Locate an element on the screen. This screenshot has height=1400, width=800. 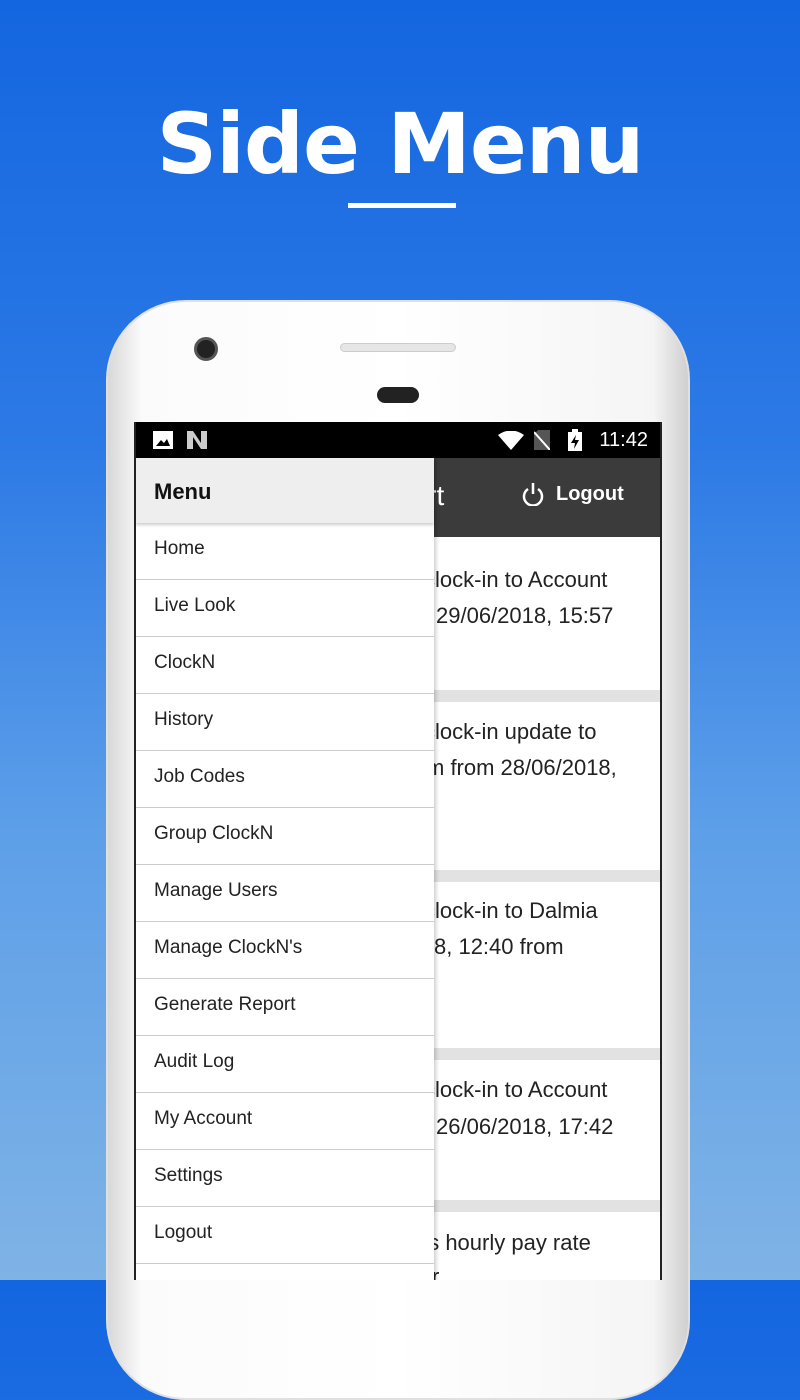
menu-item-logout: Logout is located at coordinates (285, 1235).